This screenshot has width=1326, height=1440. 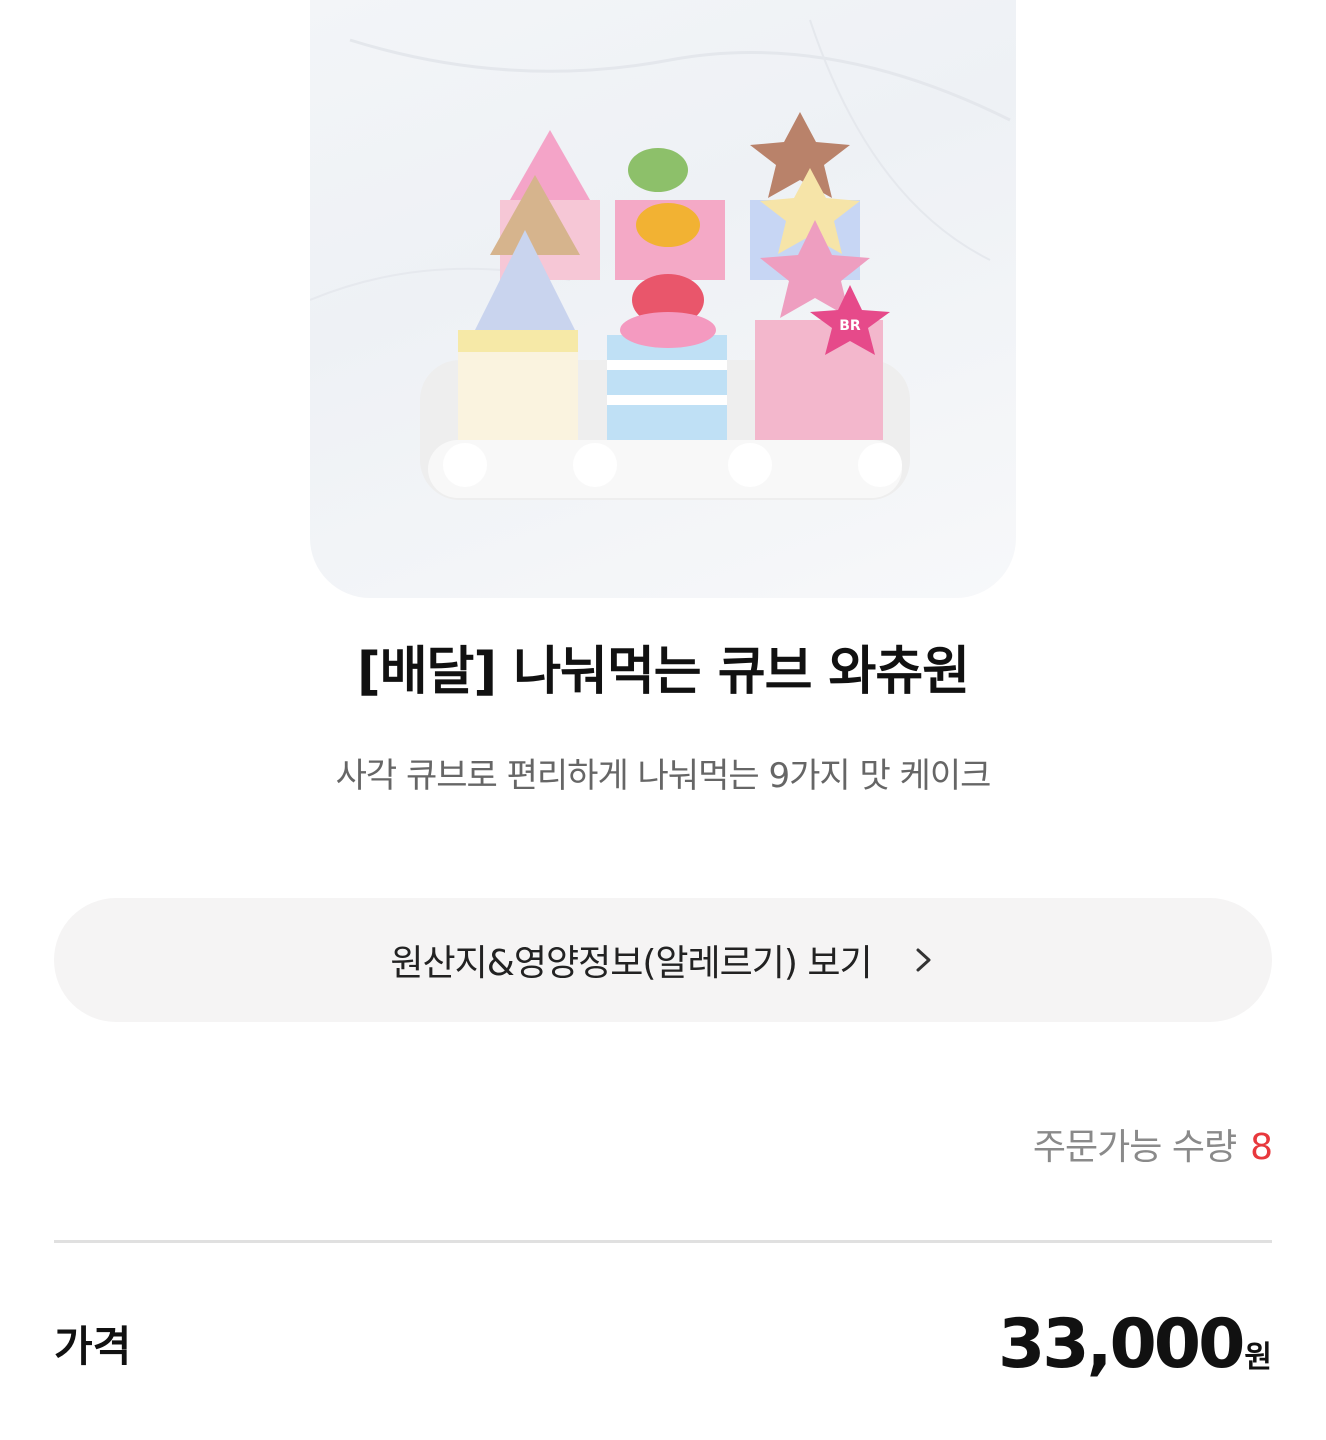 I want to click on nutrition-info-button: 원산지&영양정보(알레르기) 보기, so click(x=663, y=960).